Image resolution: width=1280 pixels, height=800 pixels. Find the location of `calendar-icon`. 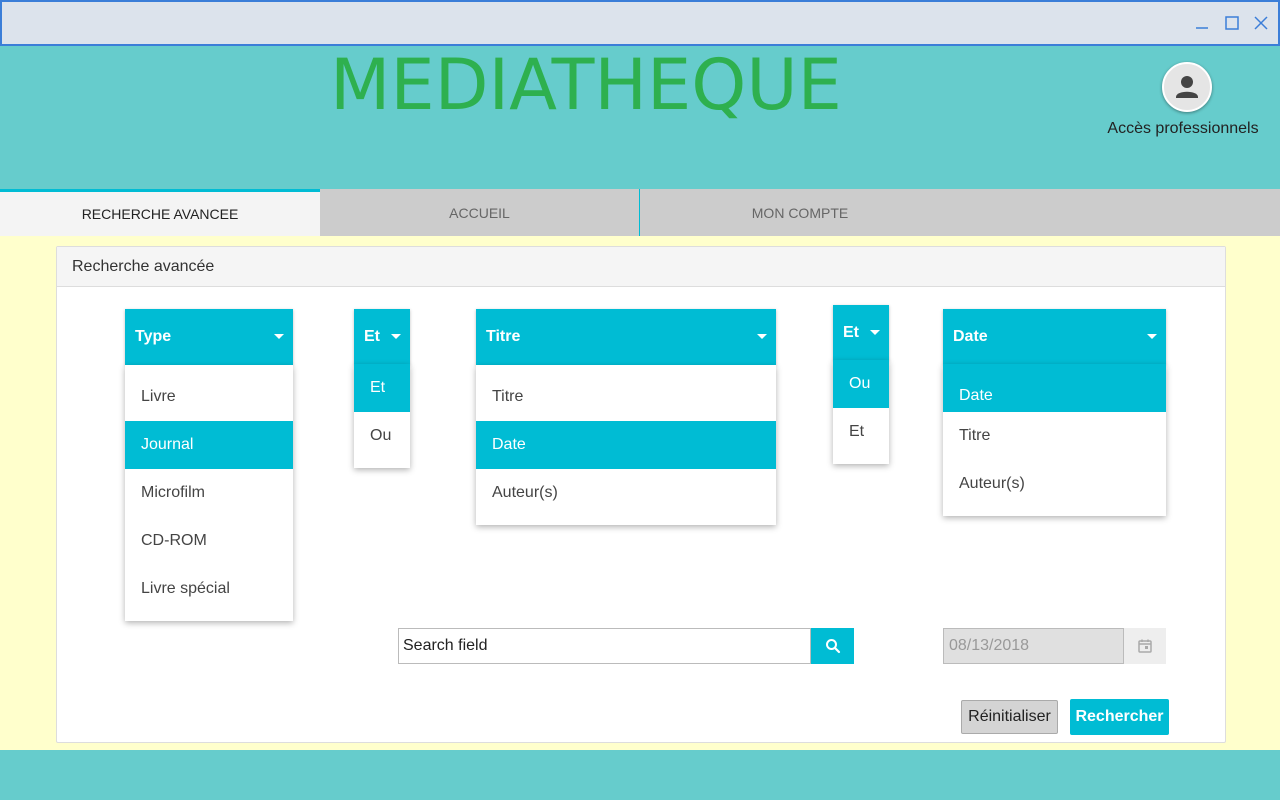

calendar-icon is located at coordinates (1145, 646).